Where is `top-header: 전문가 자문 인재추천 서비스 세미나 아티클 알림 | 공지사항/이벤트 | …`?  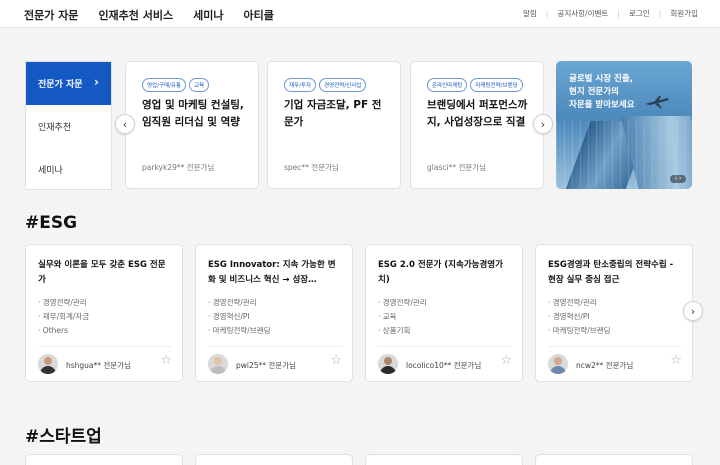 top-header: 전문가 자문 인재추천 서비스 세미나 아티클 알림 | 공지사항/이벤트 | … is located at coordinates (360, 14).